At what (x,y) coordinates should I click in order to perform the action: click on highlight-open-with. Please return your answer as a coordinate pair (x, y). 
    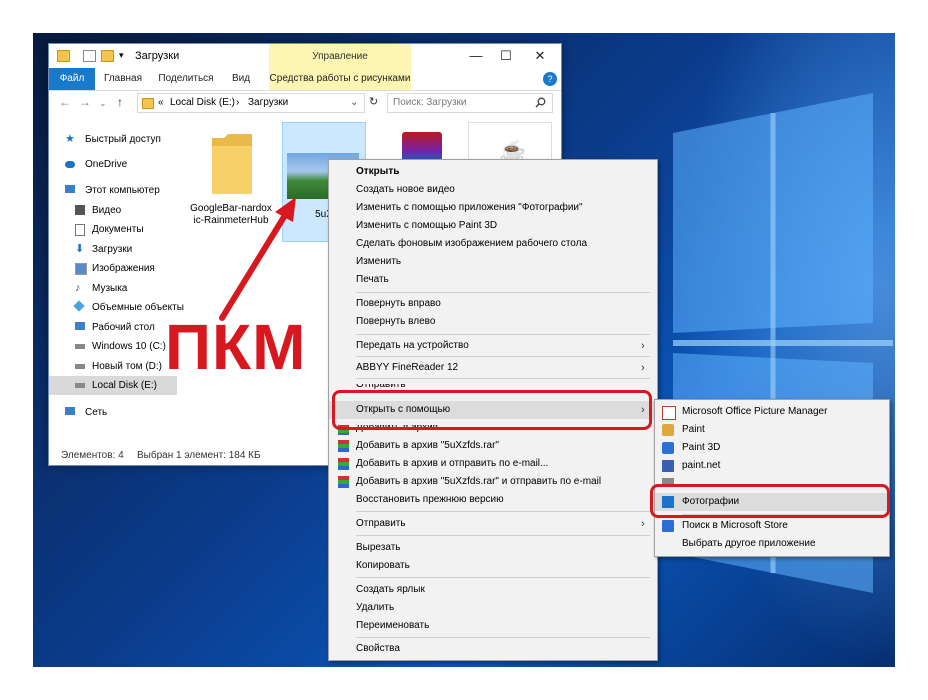
    Looking at the image, I should click on (492, 410).